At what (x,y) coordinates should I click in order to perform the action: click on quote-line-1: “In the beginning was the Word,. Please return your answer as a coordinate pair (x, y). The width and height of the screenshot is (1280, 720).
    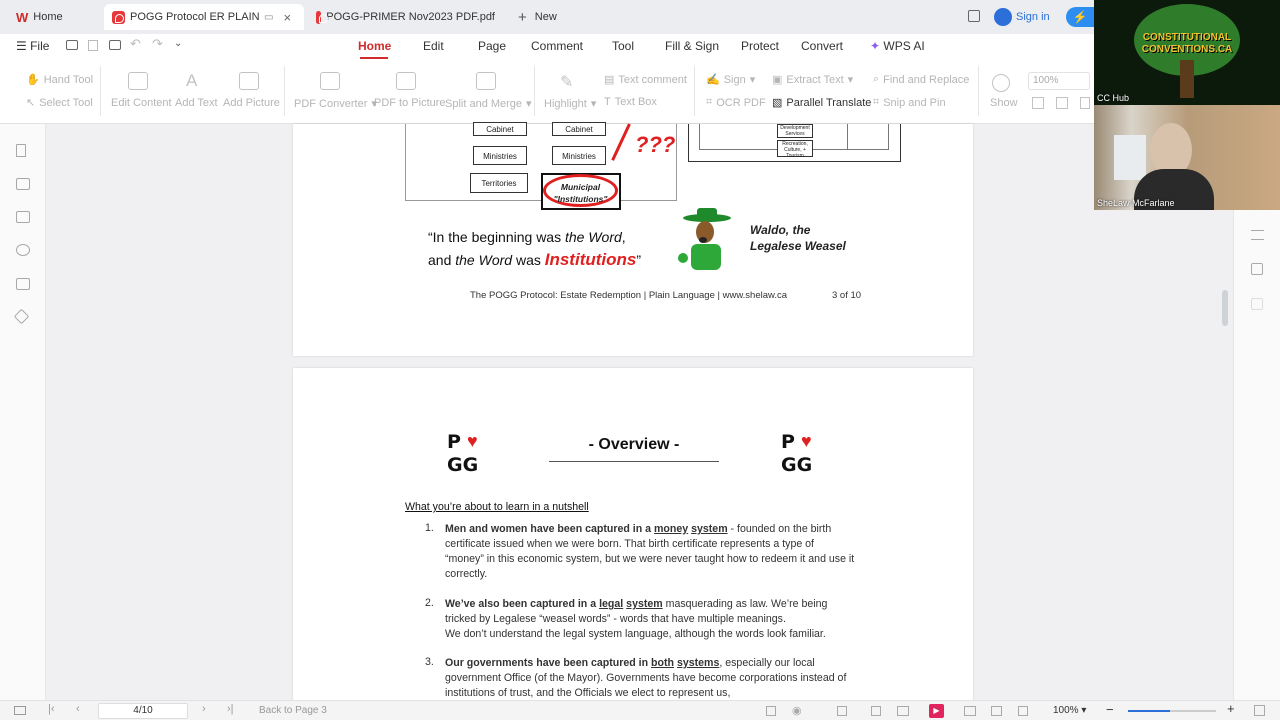
    Looking at the image, I should click on (527, 237).